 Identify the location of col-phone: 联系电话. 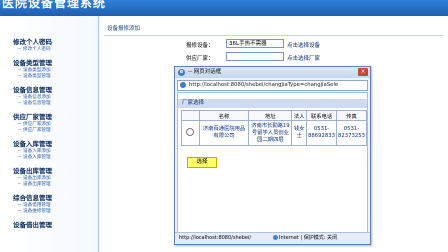
(322, 115).